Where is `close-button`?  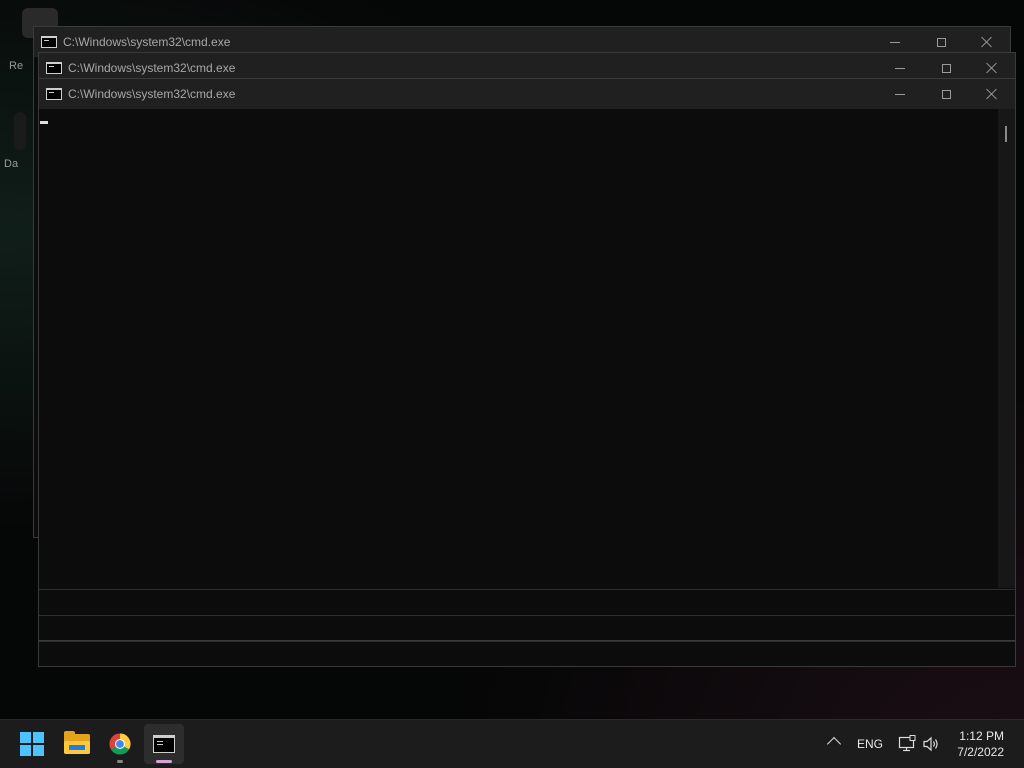
close-button is located at coordinates (992, 94).